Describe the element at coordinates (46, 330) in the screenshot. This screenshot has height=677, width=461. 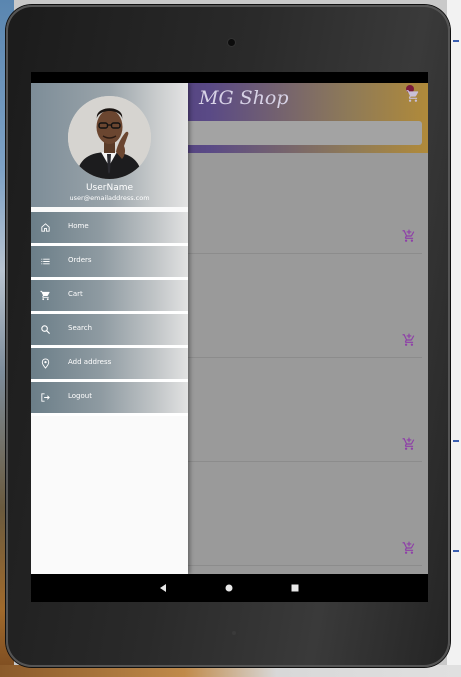
I see `search-icon` at that location.